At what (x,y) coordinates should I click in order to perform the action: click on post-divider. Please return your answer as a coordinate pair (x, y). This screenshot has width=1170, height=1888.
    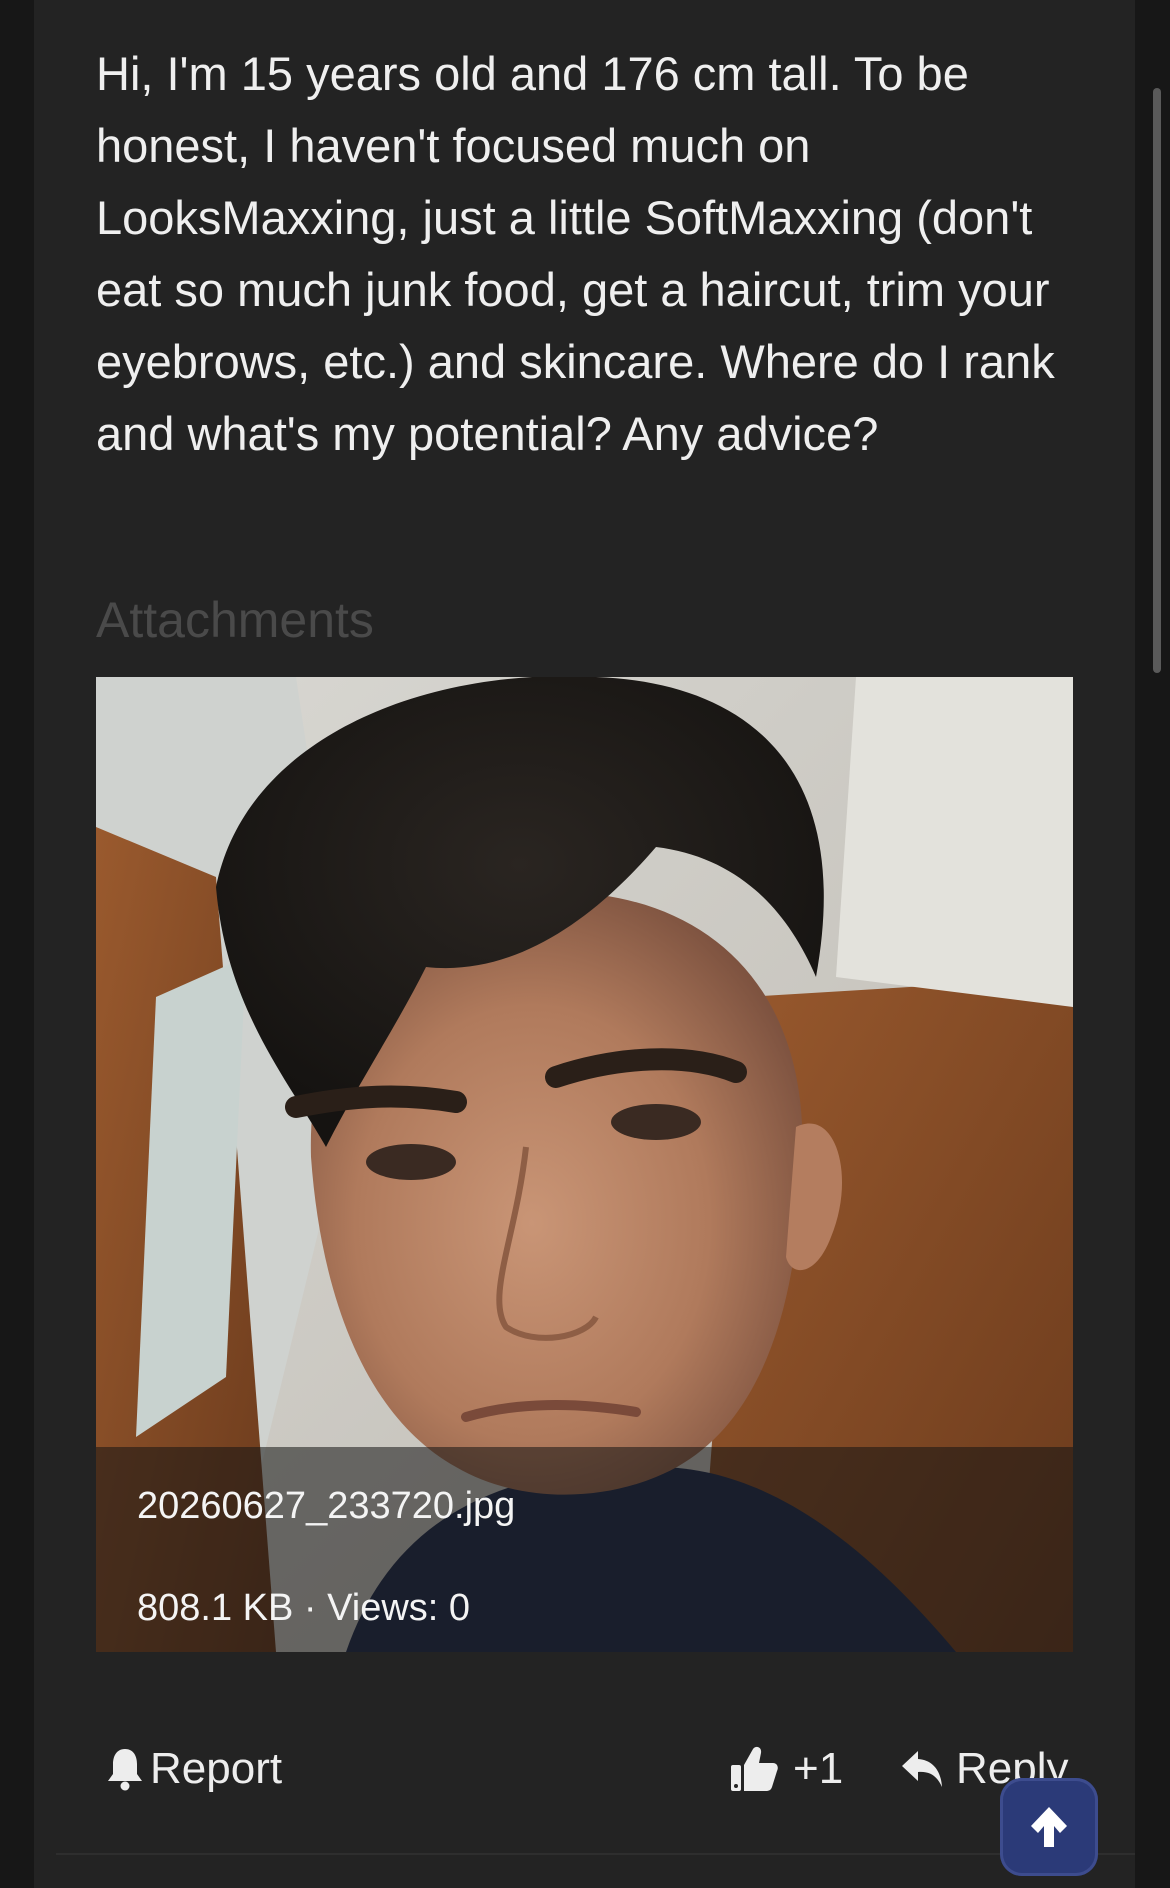
    Looking at the image, I should click on (595, 1854).